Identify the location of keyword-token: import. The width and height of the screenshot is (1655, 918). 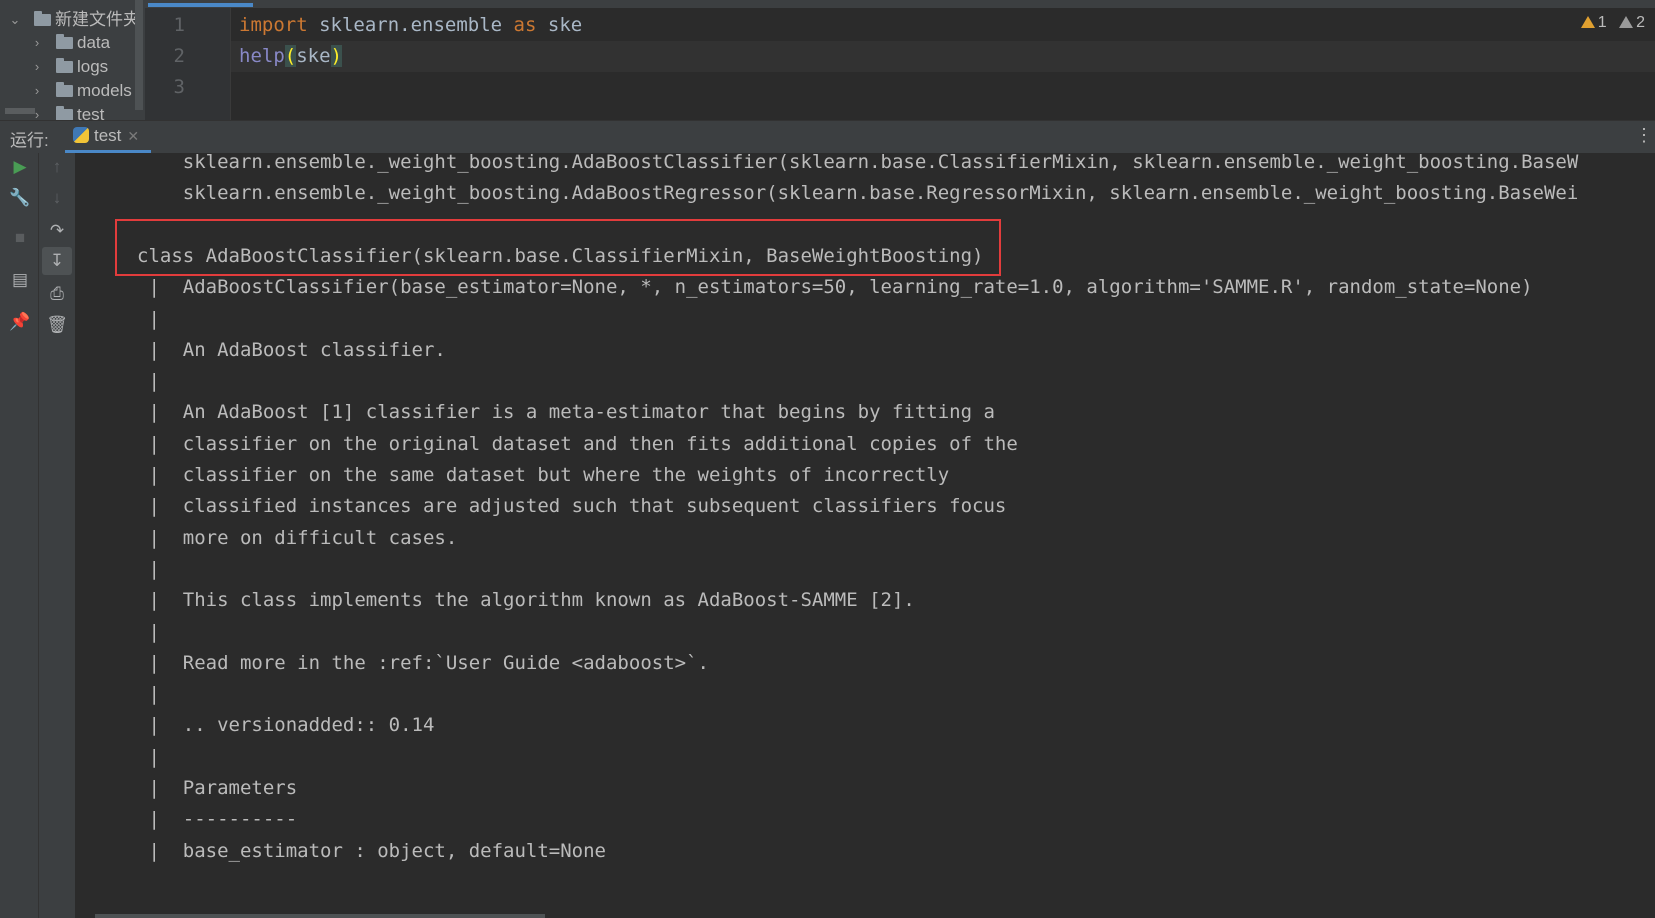
(273, 25).